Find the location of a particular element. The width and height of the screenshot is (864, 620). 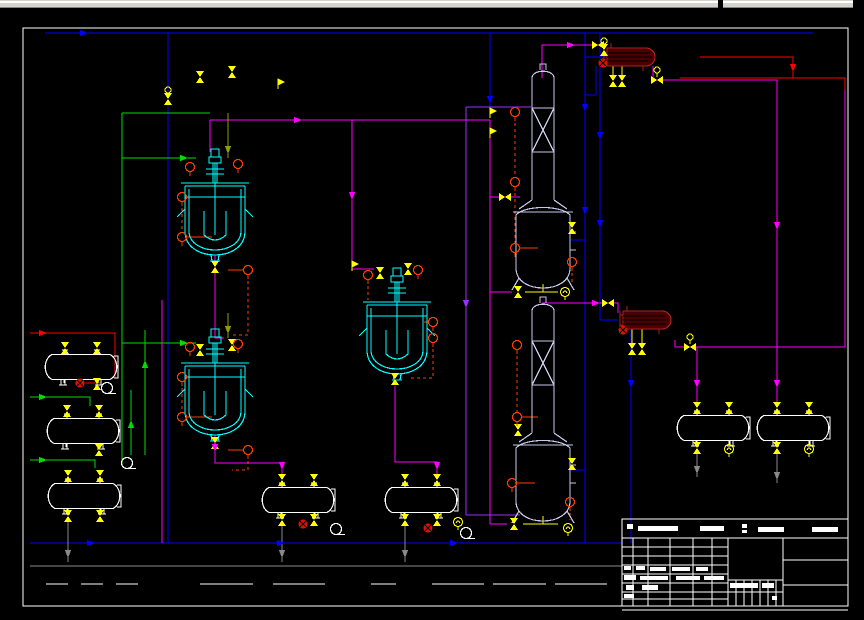

tank-c105 is located at coordinates (421, 500).